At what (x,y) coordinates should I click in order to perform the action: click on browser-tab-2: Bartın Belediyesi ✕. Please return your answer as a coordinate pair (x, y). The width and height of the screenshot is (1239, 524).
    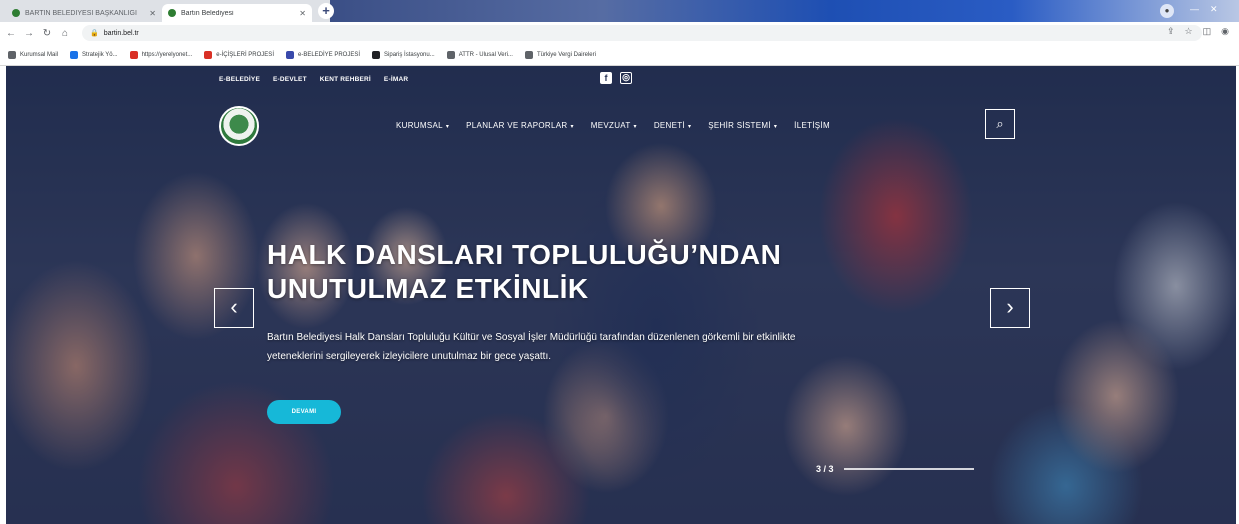
    Looking at the image, I should click on (237, 13).